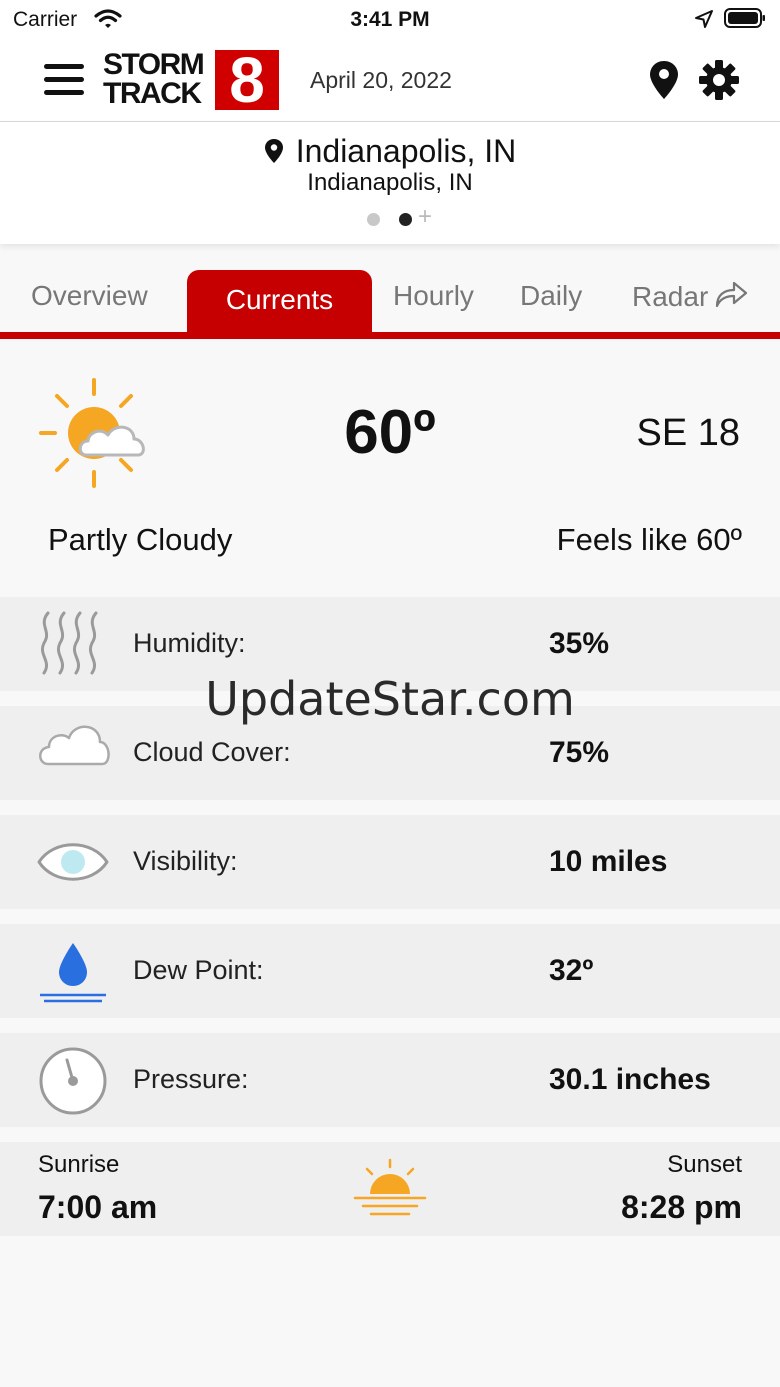  Describe the element at coordinates (381, 80) in the screenshot. I see `header-date: April 20, 2022` at that location.